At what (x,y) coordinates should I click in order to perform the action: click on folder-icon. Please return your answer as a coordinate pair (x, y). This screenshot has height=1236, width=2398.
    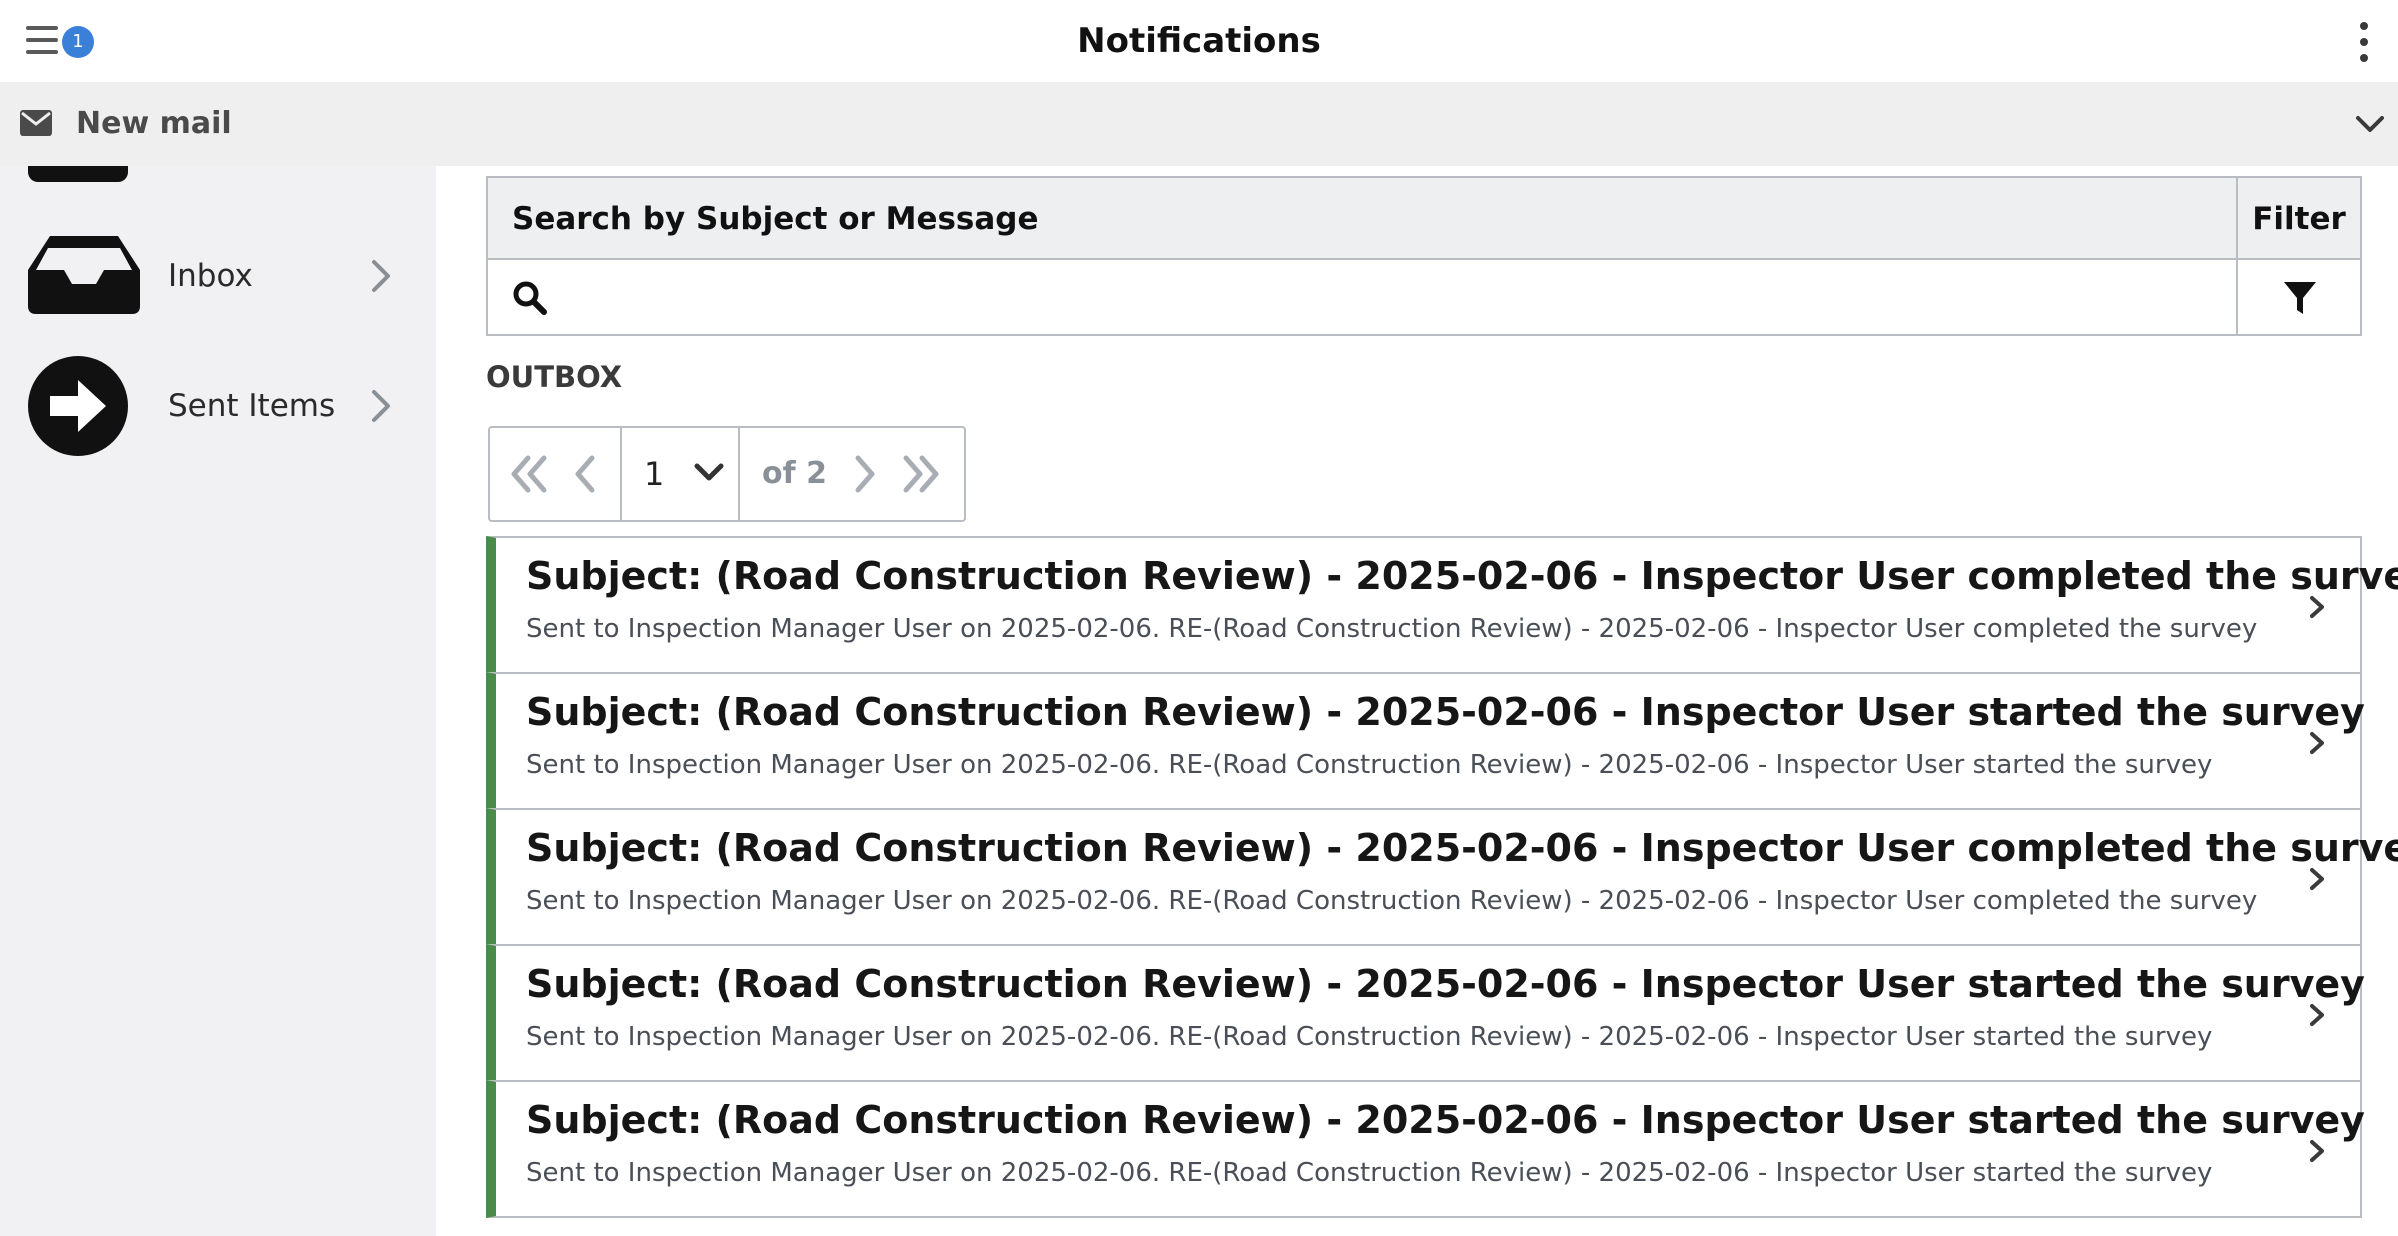
    Looking at the image, I should click on (78, 174).